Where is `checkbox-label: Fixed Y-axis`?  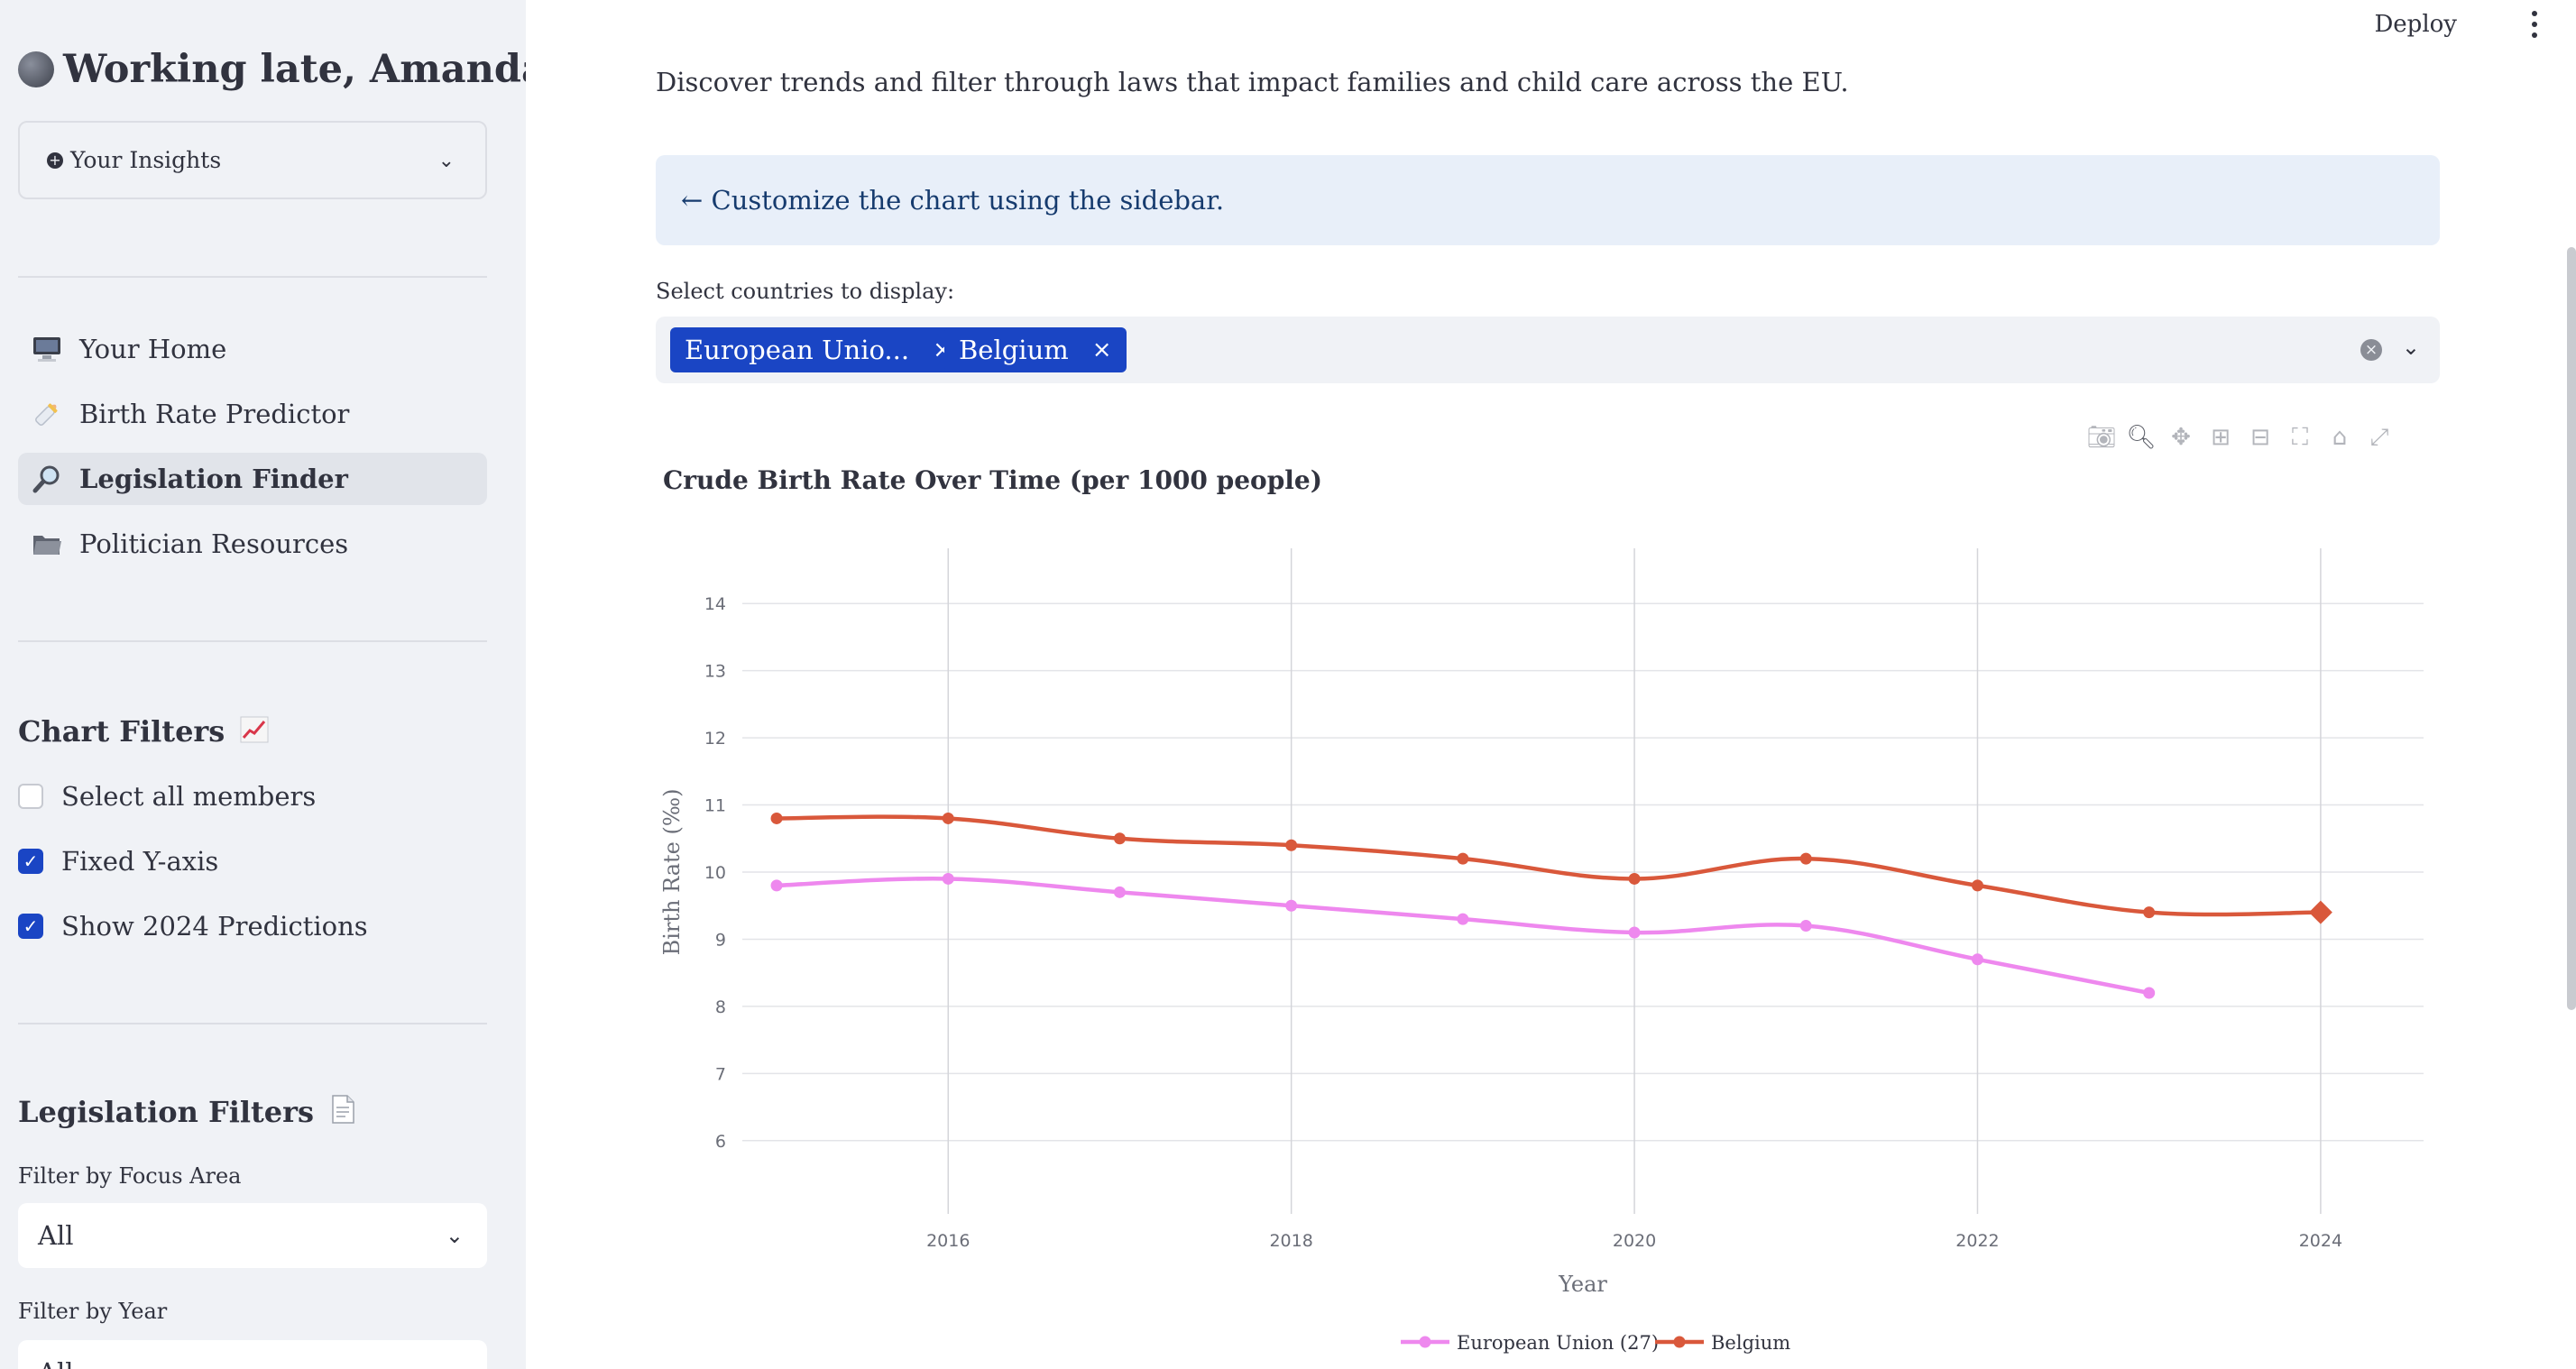
checkbox-label: Fixed Y-axis is located at coordinates (140, 861).